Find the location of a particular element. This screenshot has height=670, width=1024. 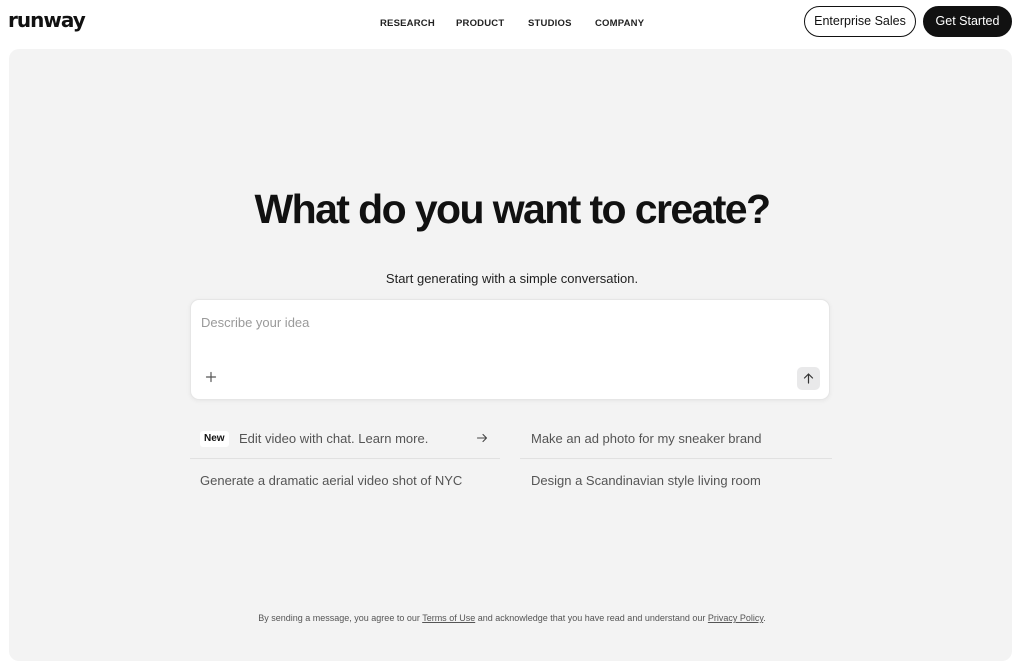

suggestion-edit-video: New Edit video with chat. Learn more. is located at coordinates (345, 439).